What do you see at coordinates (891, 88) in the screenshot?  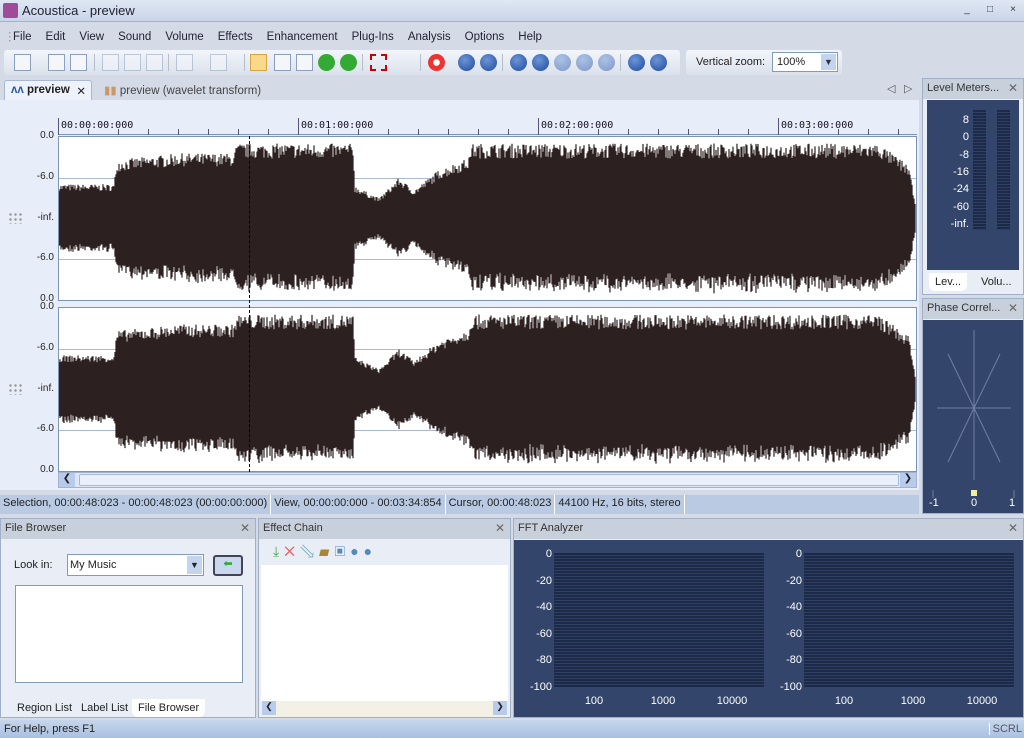 I see `tab-scroll-left-icon: ◁` at bounding box center [891, 88].